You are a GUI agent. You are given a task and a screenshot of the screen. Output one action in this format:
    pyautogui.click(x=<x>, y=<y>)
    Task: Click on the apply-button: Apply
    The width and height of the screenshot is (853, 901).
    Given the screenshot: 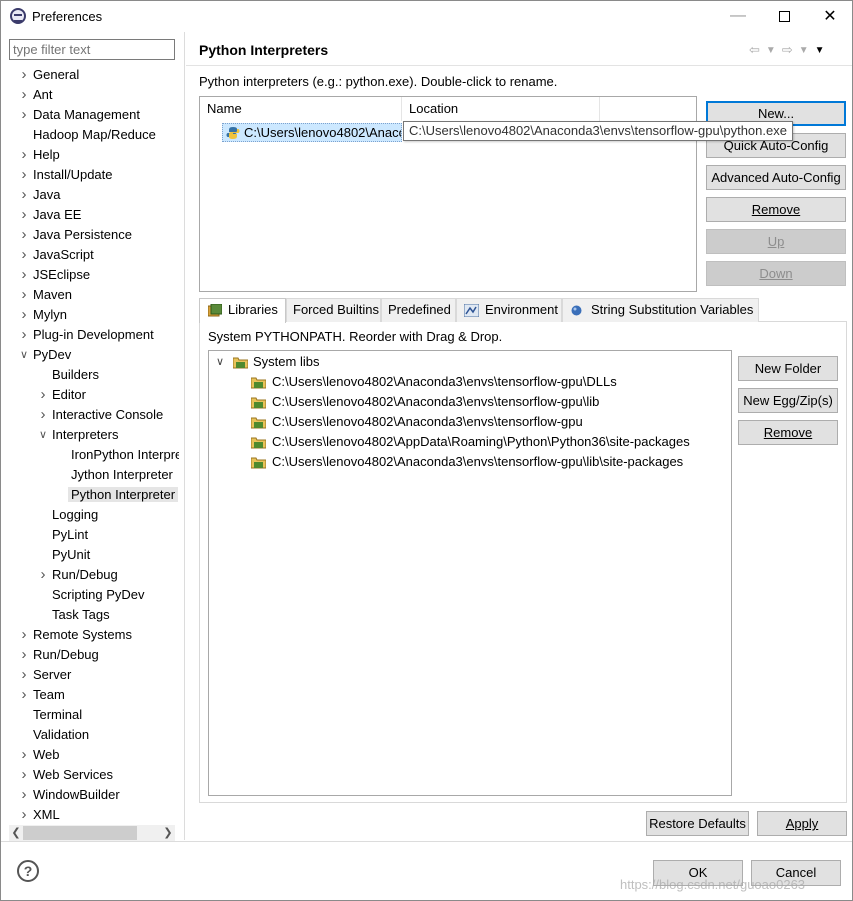 What is the action you would take?
    pyautogui.click(x=802, y=823)
    